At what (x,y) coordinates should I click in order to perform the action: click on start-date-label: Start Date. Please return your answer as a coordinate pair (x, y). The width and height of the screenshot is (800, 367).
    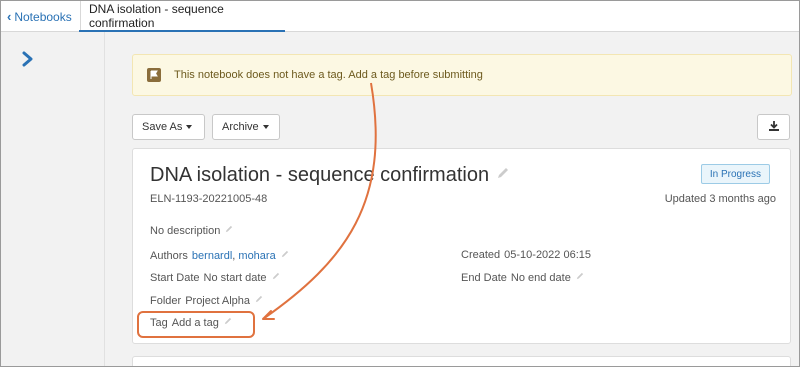
    Looking at the image, I should click on (175, 277).